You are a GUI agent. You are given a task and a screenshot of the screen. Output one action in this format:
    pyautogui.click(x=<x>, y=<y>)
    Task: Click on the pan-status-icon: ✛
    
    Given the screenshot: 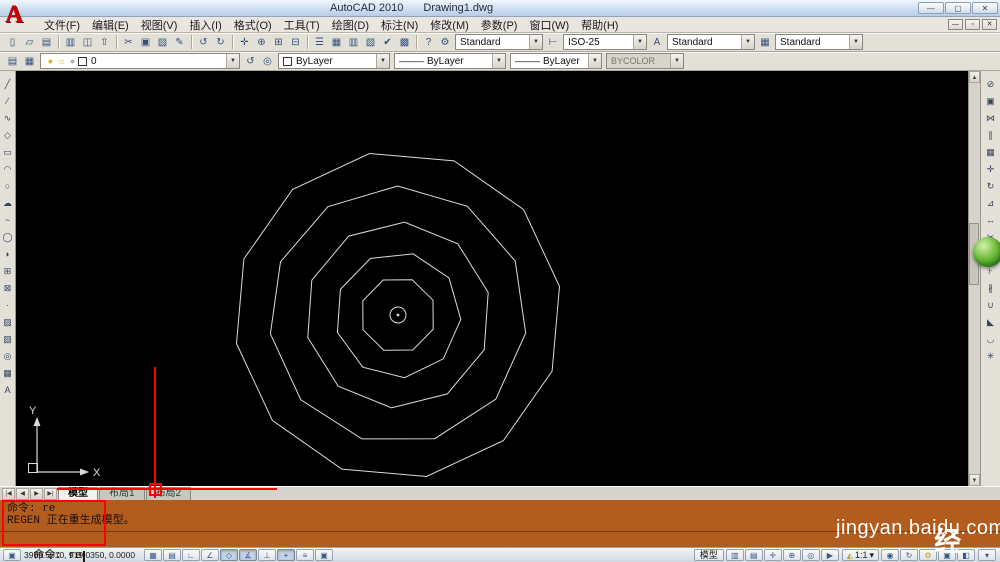 What is the action you would take?
    pyautogui.click(x=772, y=555)
    